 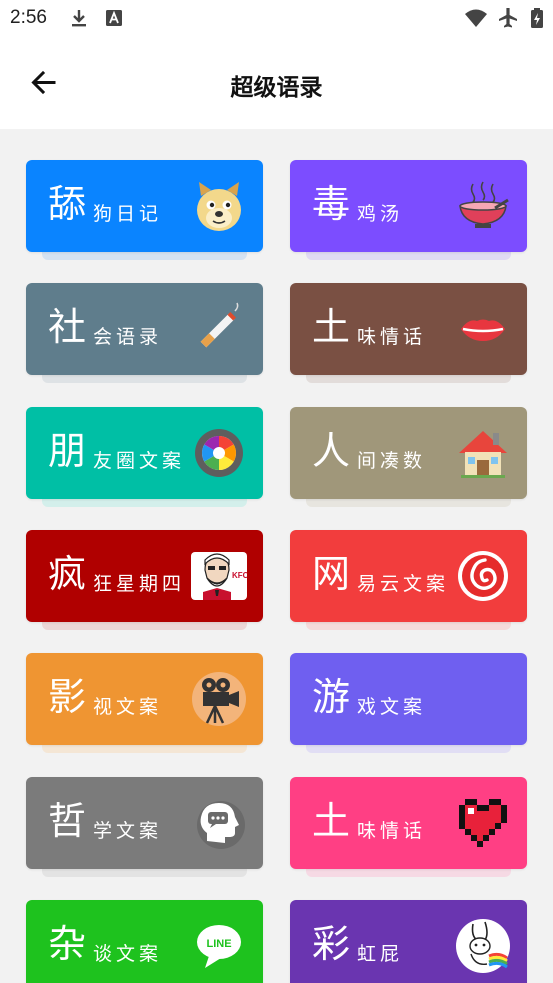 What do you see at coordinates (537, 18) in the screenshot?
I see `battery-charging-icon` at bounding box center [537, 18].